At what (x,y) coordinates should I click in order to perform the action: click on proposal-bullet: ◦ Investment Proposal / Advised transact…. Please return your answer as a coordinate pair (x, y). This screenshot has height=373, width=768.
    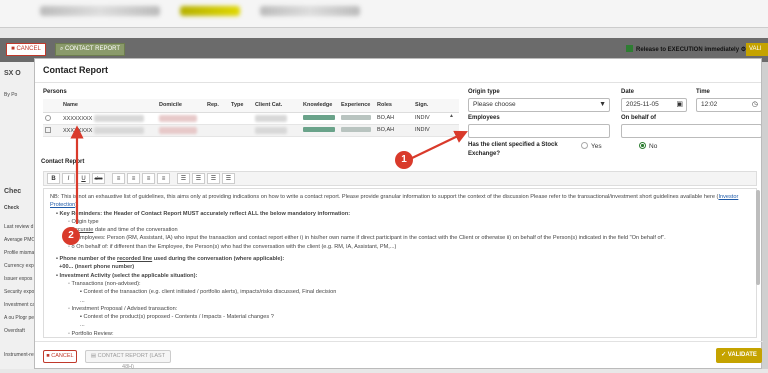
    Looking at the image, I should click on (123, 308).